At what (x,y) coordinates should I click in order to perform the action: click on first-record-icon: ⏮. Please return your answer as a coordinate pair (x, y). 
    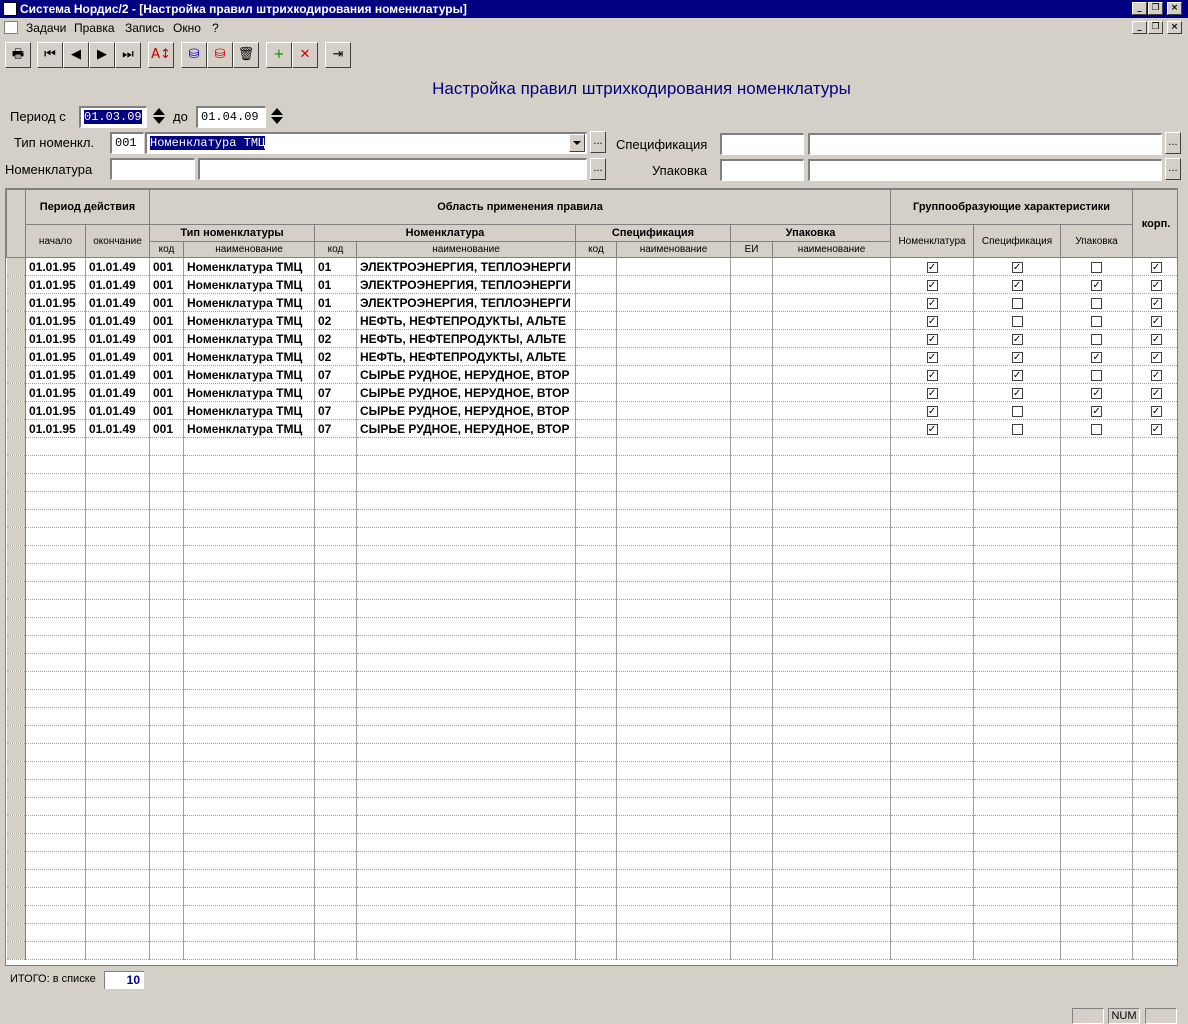
    Looking at the image, I should click on (50, 55).